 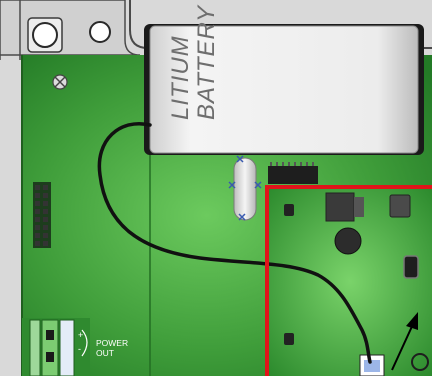 I want to click on power-out-label: POWER OUT, so click(x=112, y=348).